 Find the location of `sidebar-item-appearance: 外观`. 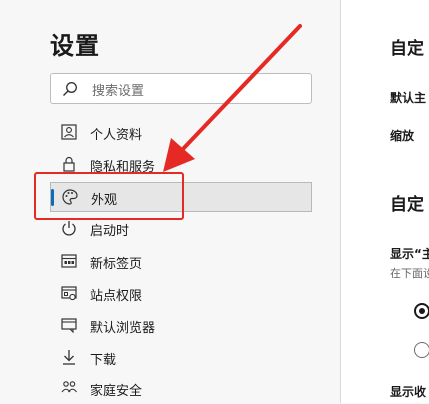

sidebar-item-appearance: 外观 is located at coordinates (181, 197).